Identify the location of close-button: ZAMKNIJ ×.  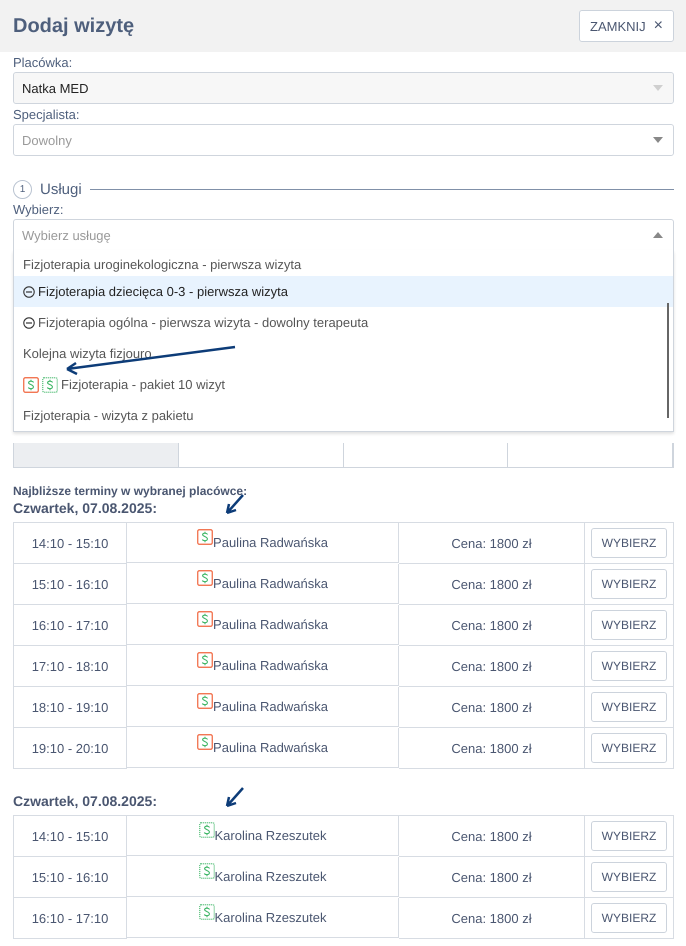
(626, 26).